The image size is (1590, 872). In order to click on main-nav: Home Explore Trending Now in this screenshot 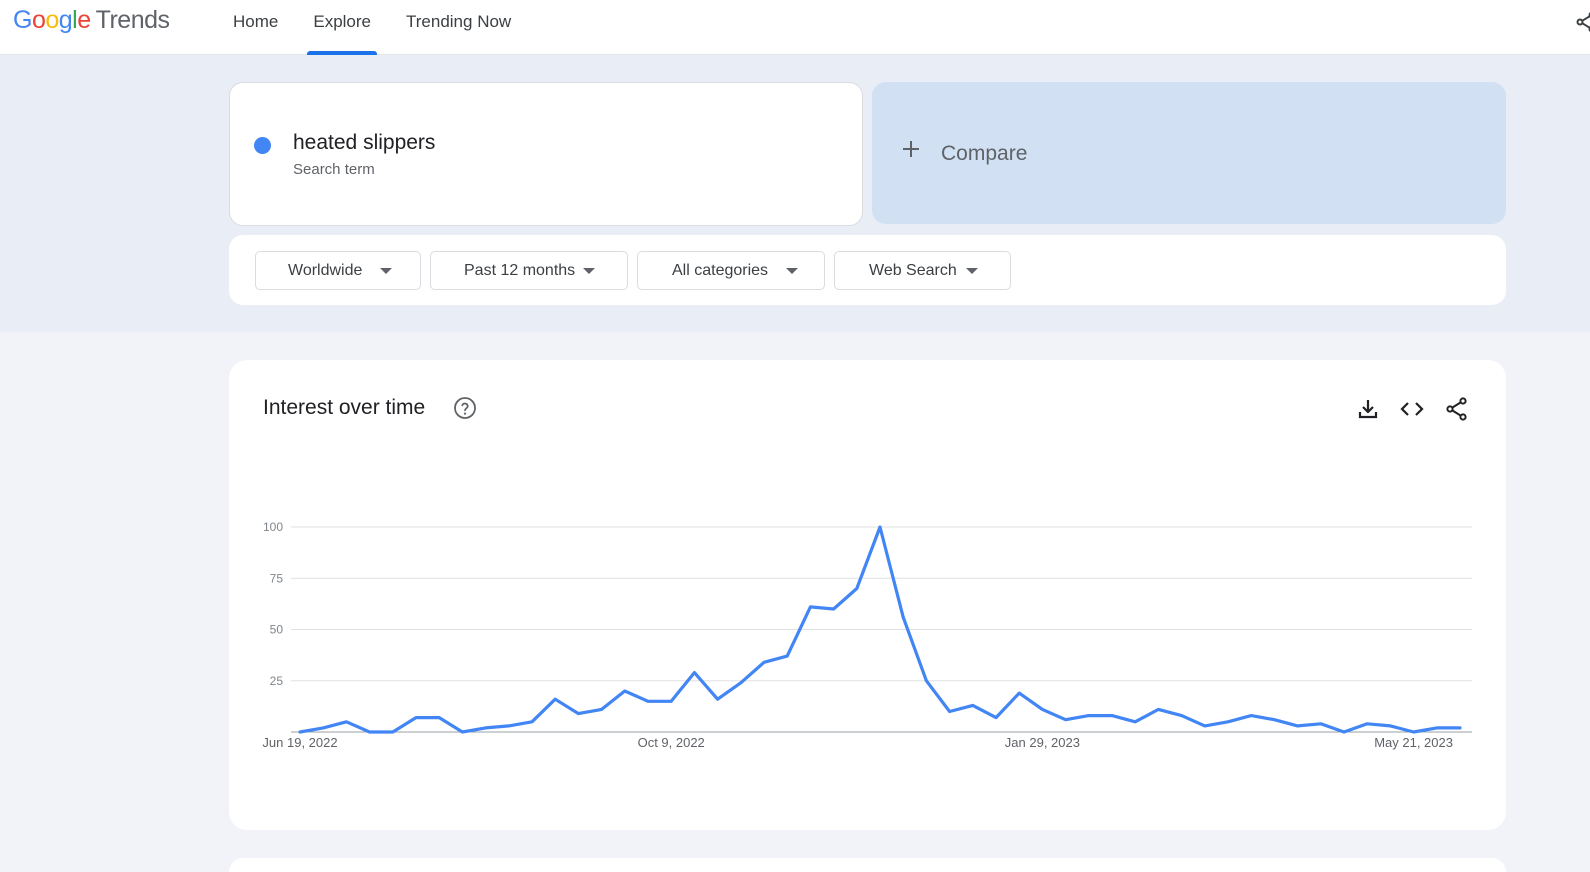, I will do `click(378, 27)`.